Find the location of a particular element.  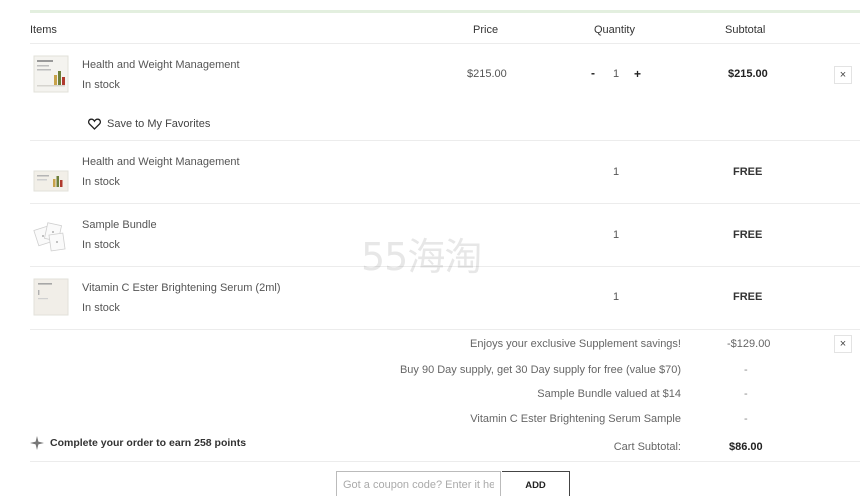

column-header-price: Price is located at coordinates (486, 30).